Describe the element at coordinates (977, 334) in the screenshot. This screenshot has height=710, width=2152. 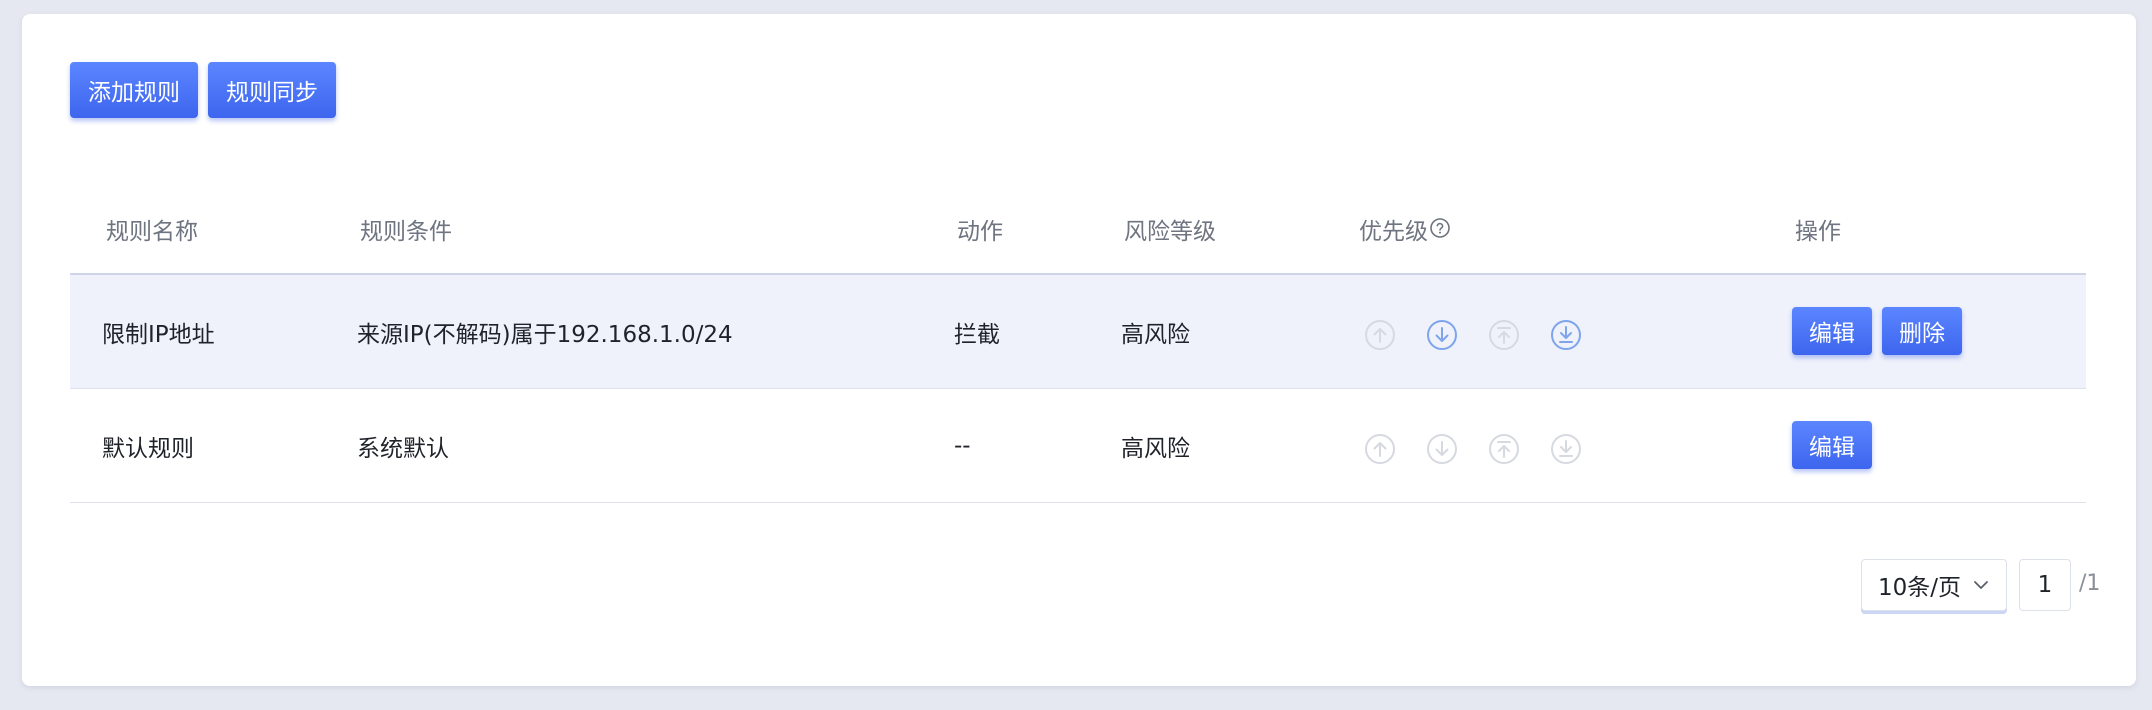
I see `rule-action: 拦截` at that location.